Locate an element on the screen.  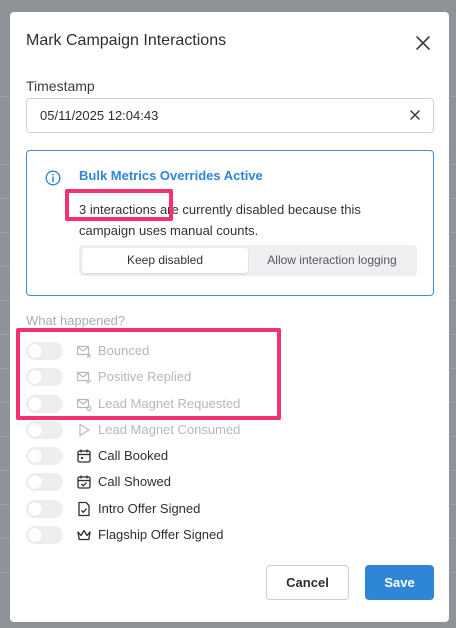
calendar-check-icon is located at coordinates (84, 482).